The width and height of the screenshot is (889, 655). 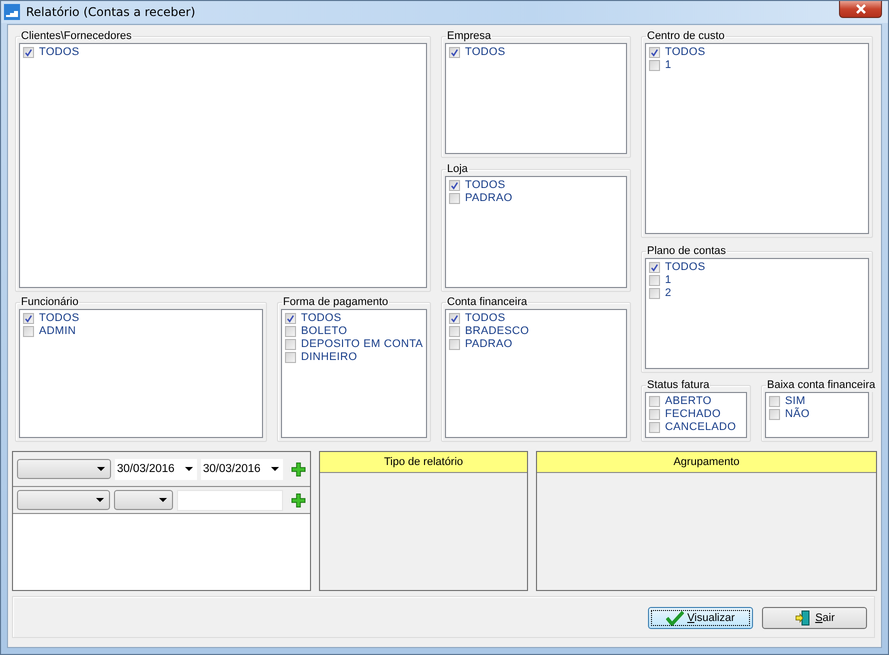 What do you see at coordinates (336, 302) in the screenshot?
I see `group-label: Forma de pagamento` at bounding box center [336, 302].